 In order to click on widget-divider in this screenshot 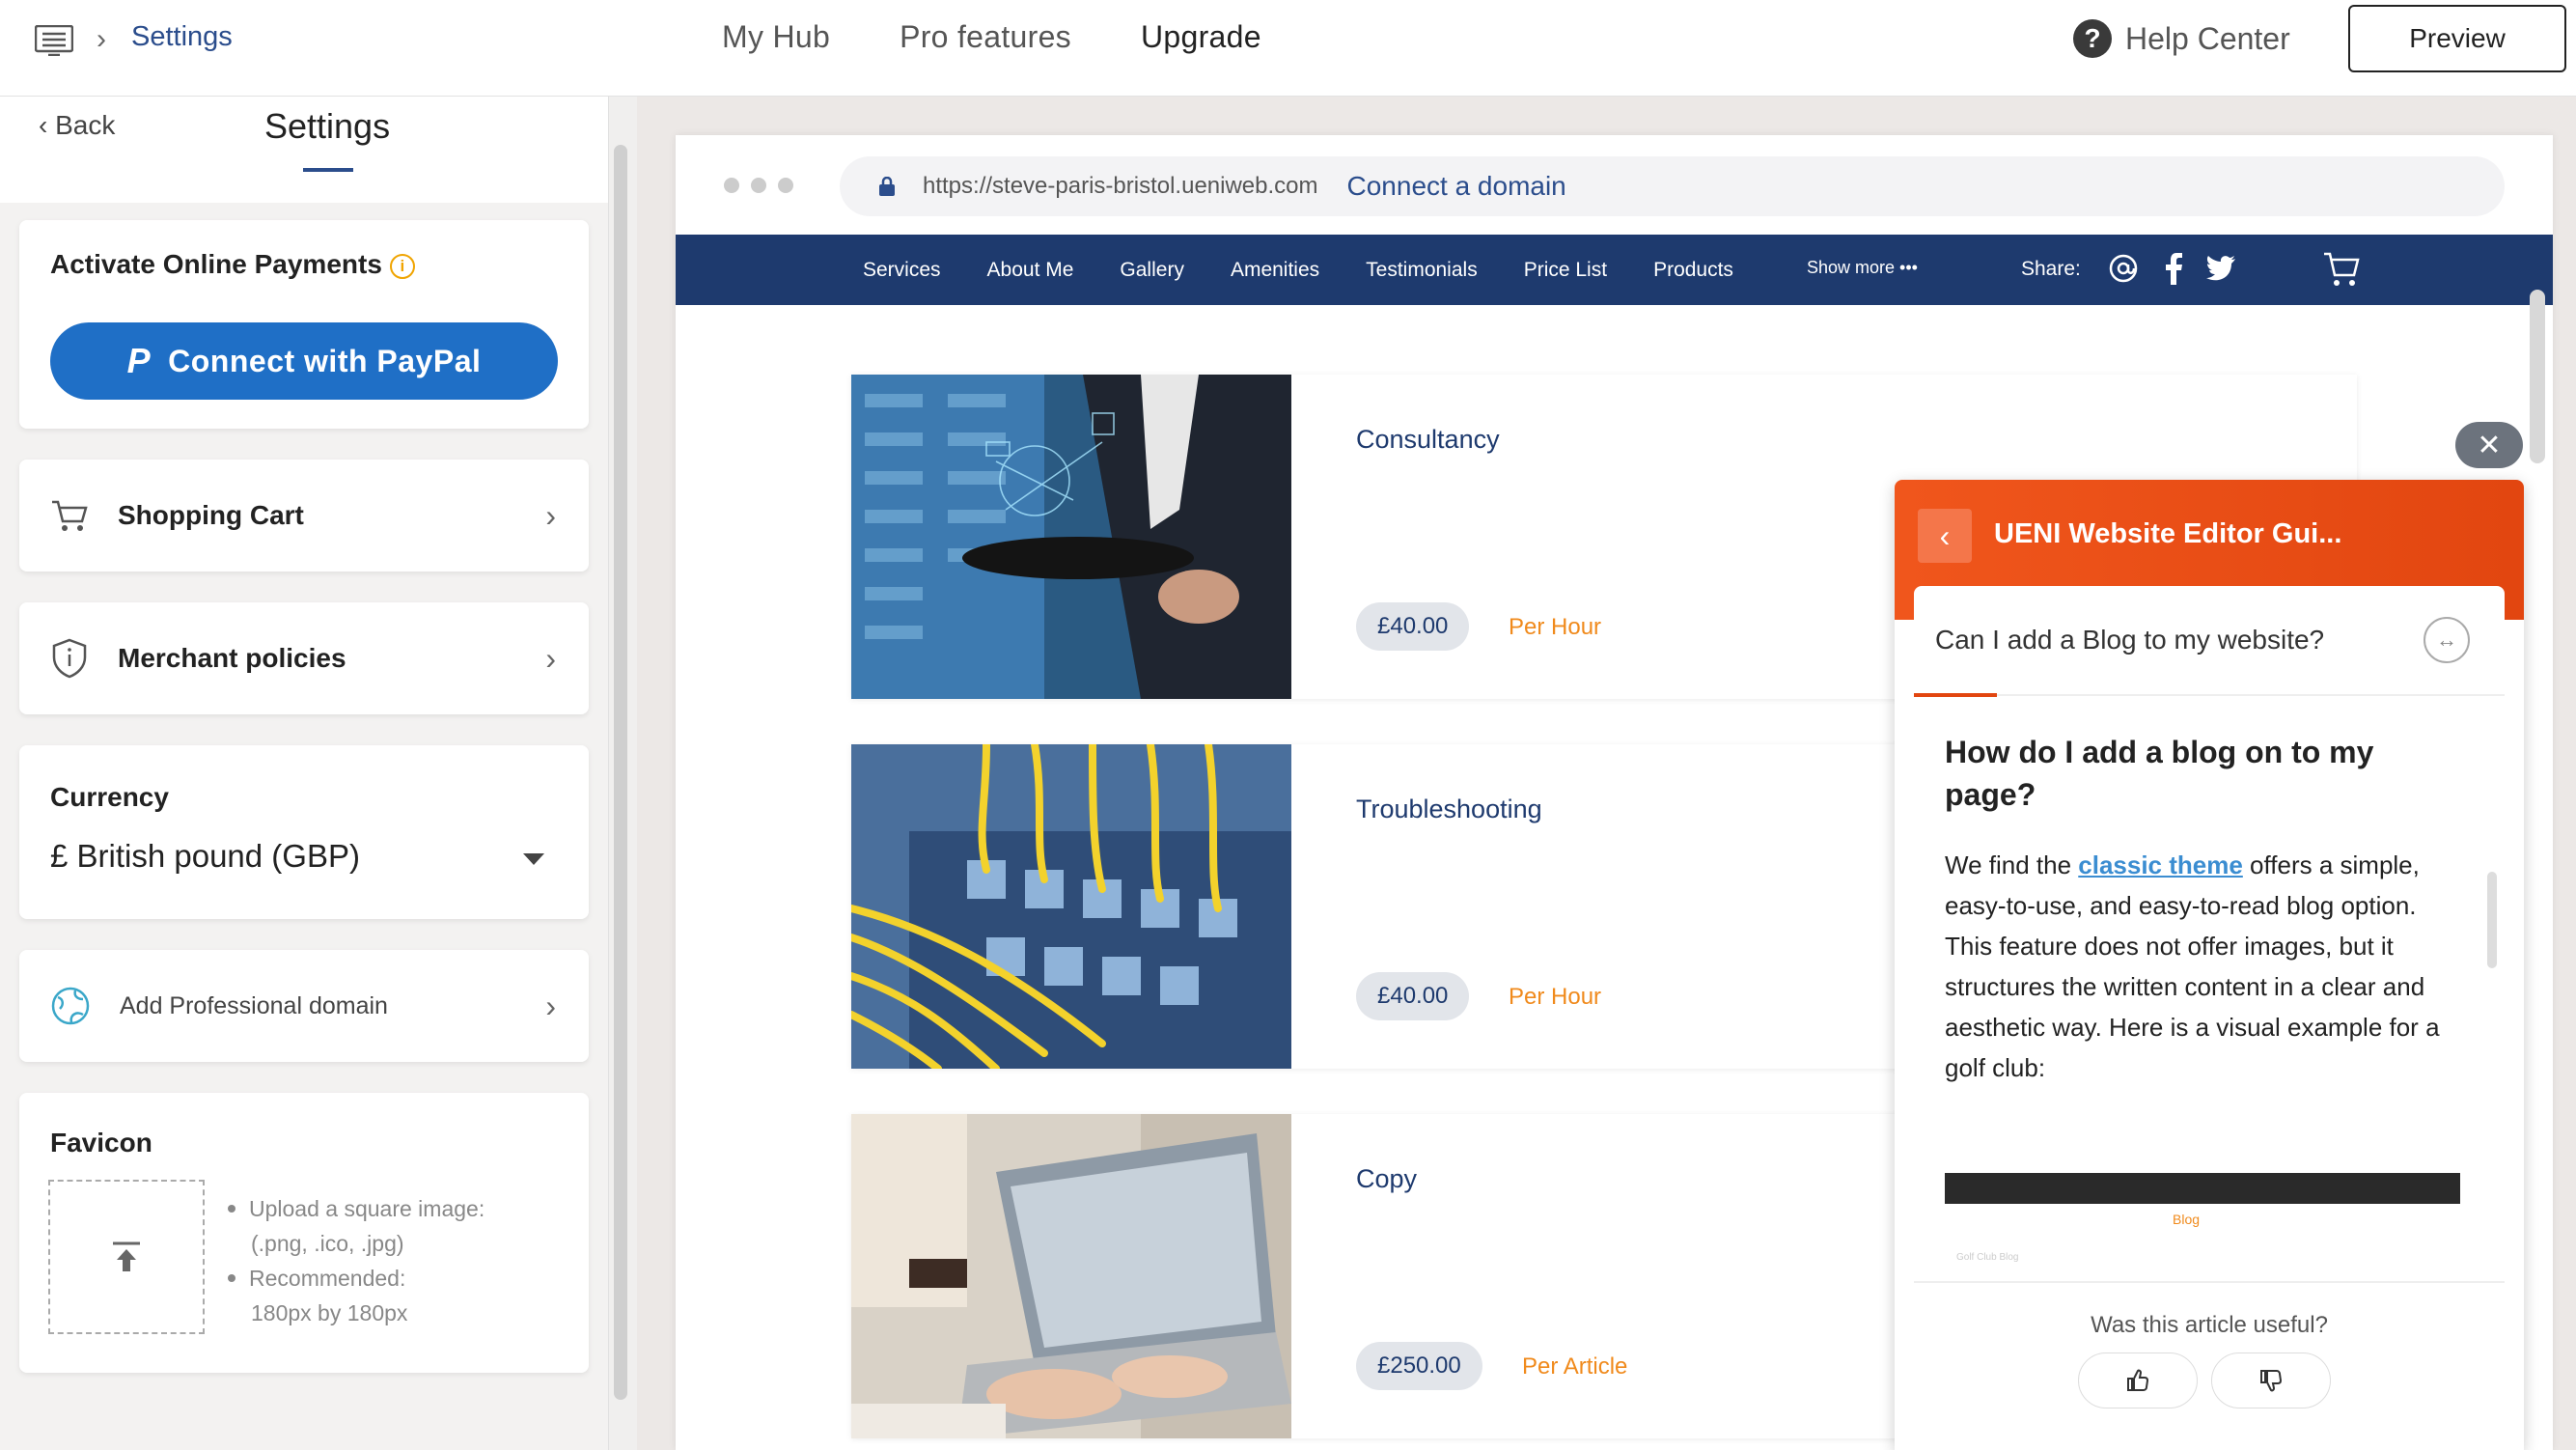, I will do `click(2209, 1282)`.